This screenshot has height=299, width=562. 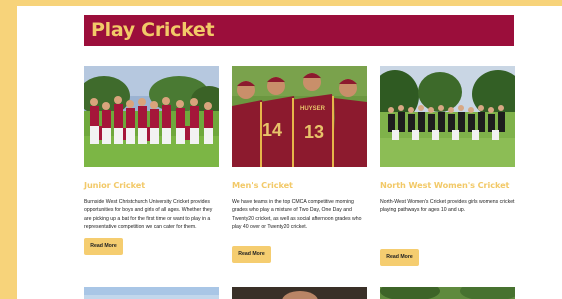 I want to click on mens-read-more-button: Read More, so click(x=251, y=254).